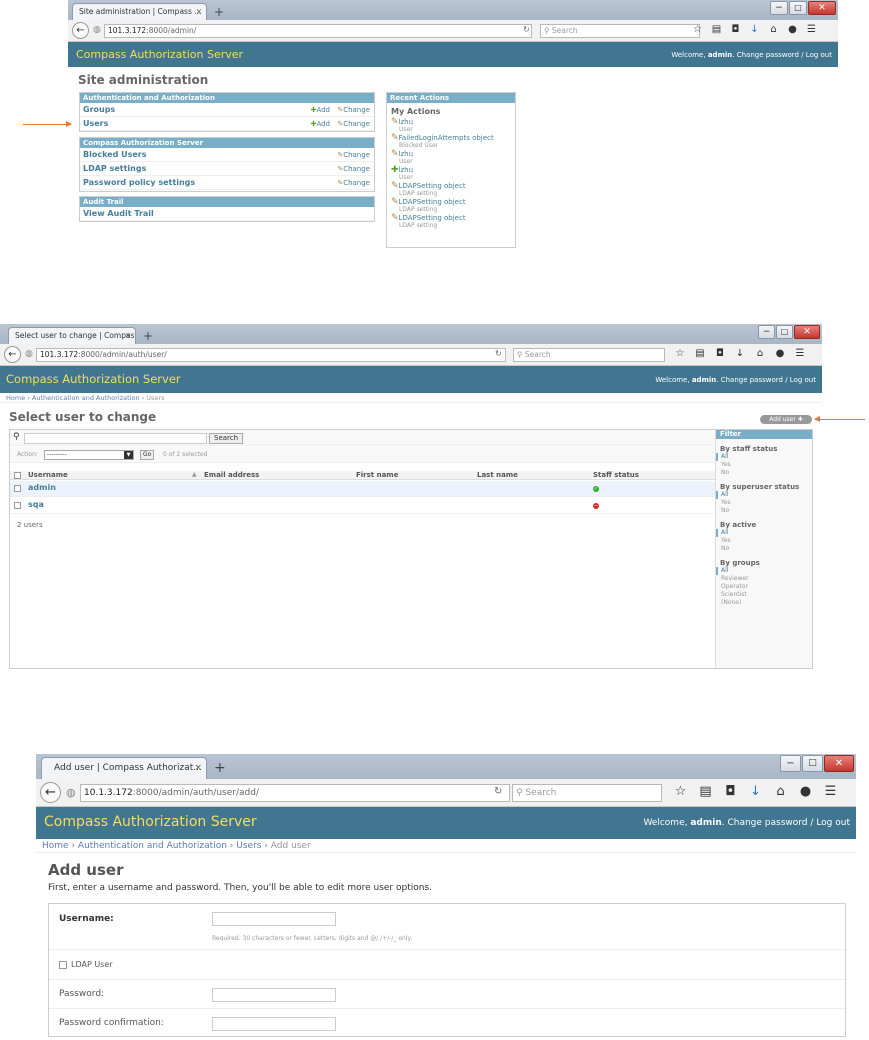  I want to click on row-checkbox, so click(17, 505).